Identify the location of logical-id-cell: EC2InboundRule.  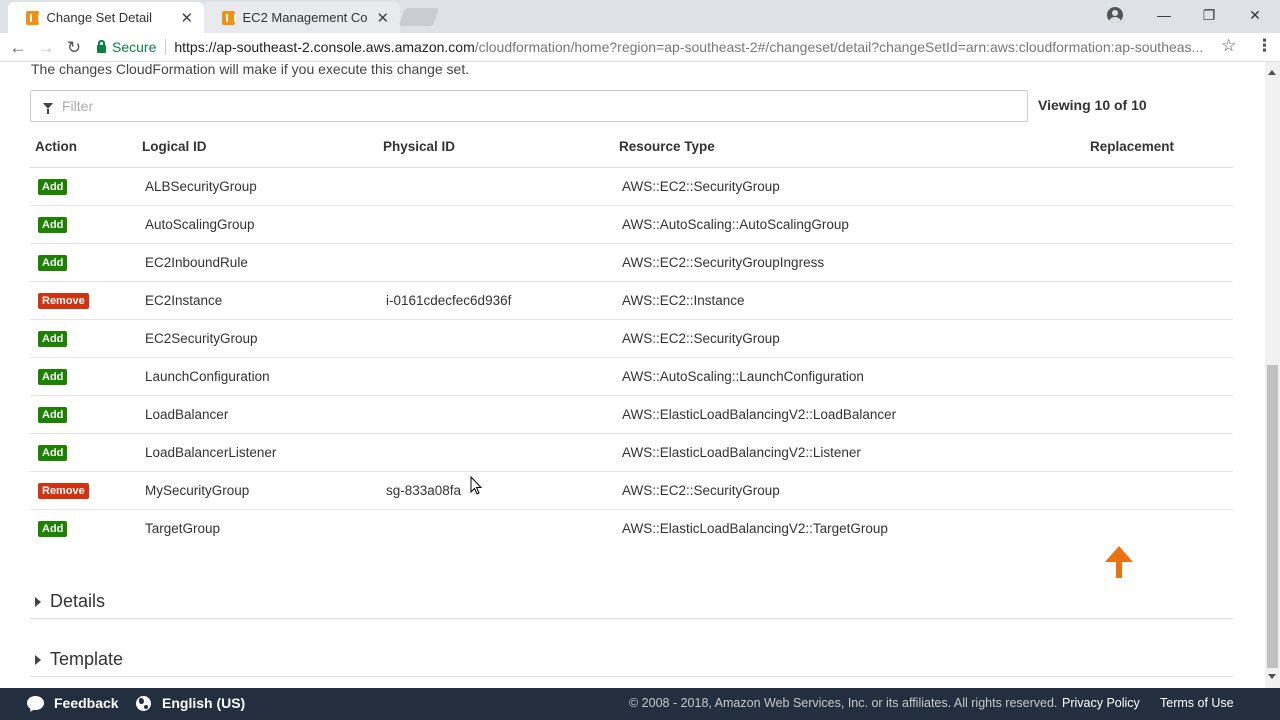
(262, 262).